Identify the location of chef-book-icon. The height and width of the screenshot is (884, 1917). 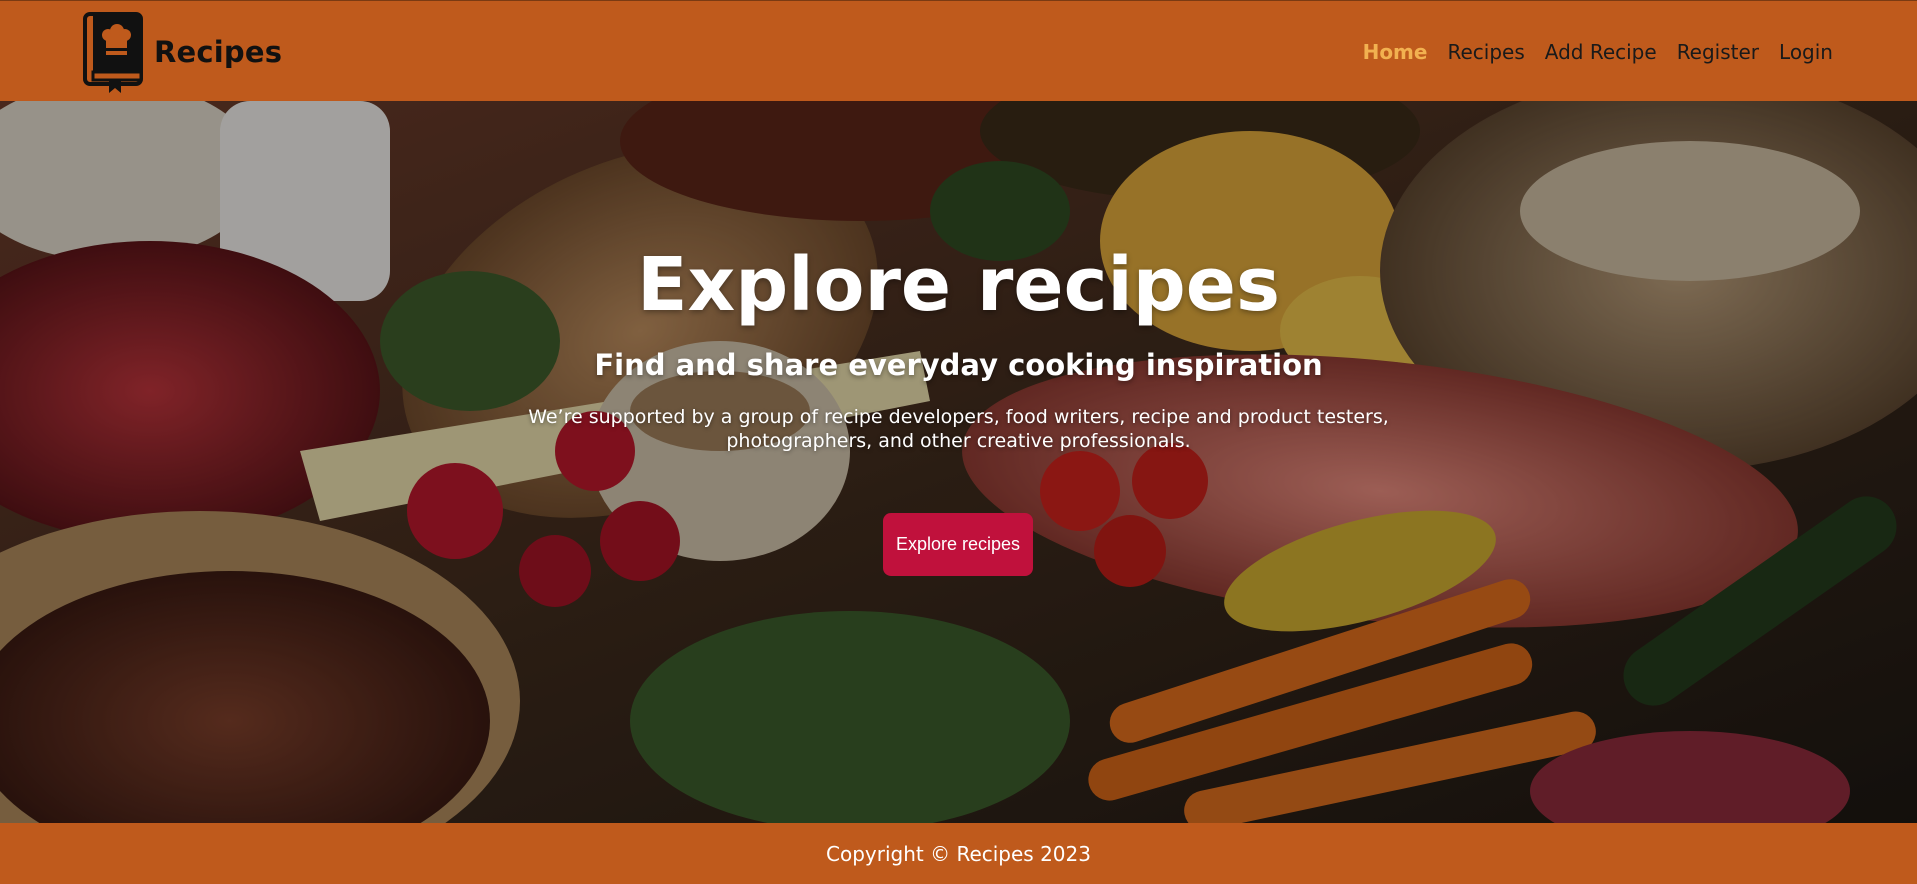
(113, 52).